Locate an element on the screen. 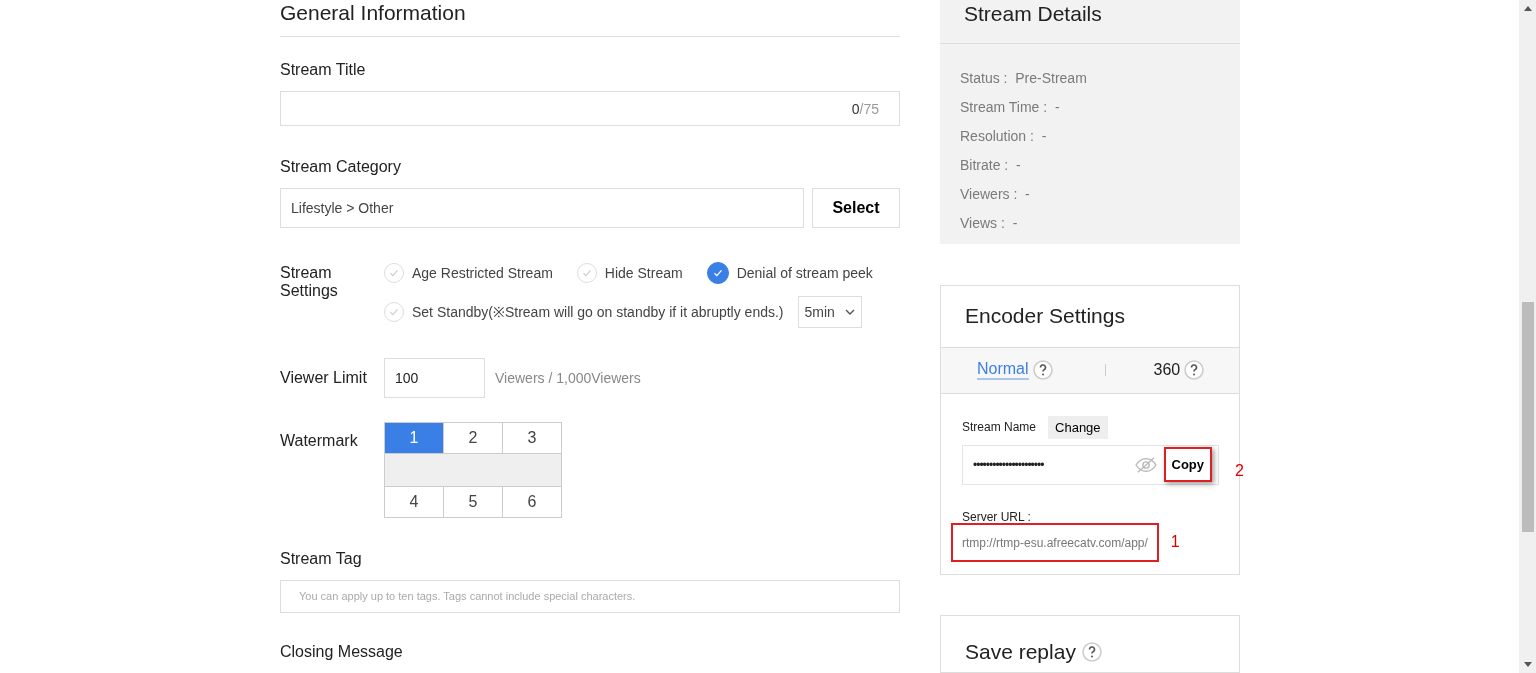 This screenshot has width=1536, height=673. watermark-position: 1 is located at coordinates (414, 437).